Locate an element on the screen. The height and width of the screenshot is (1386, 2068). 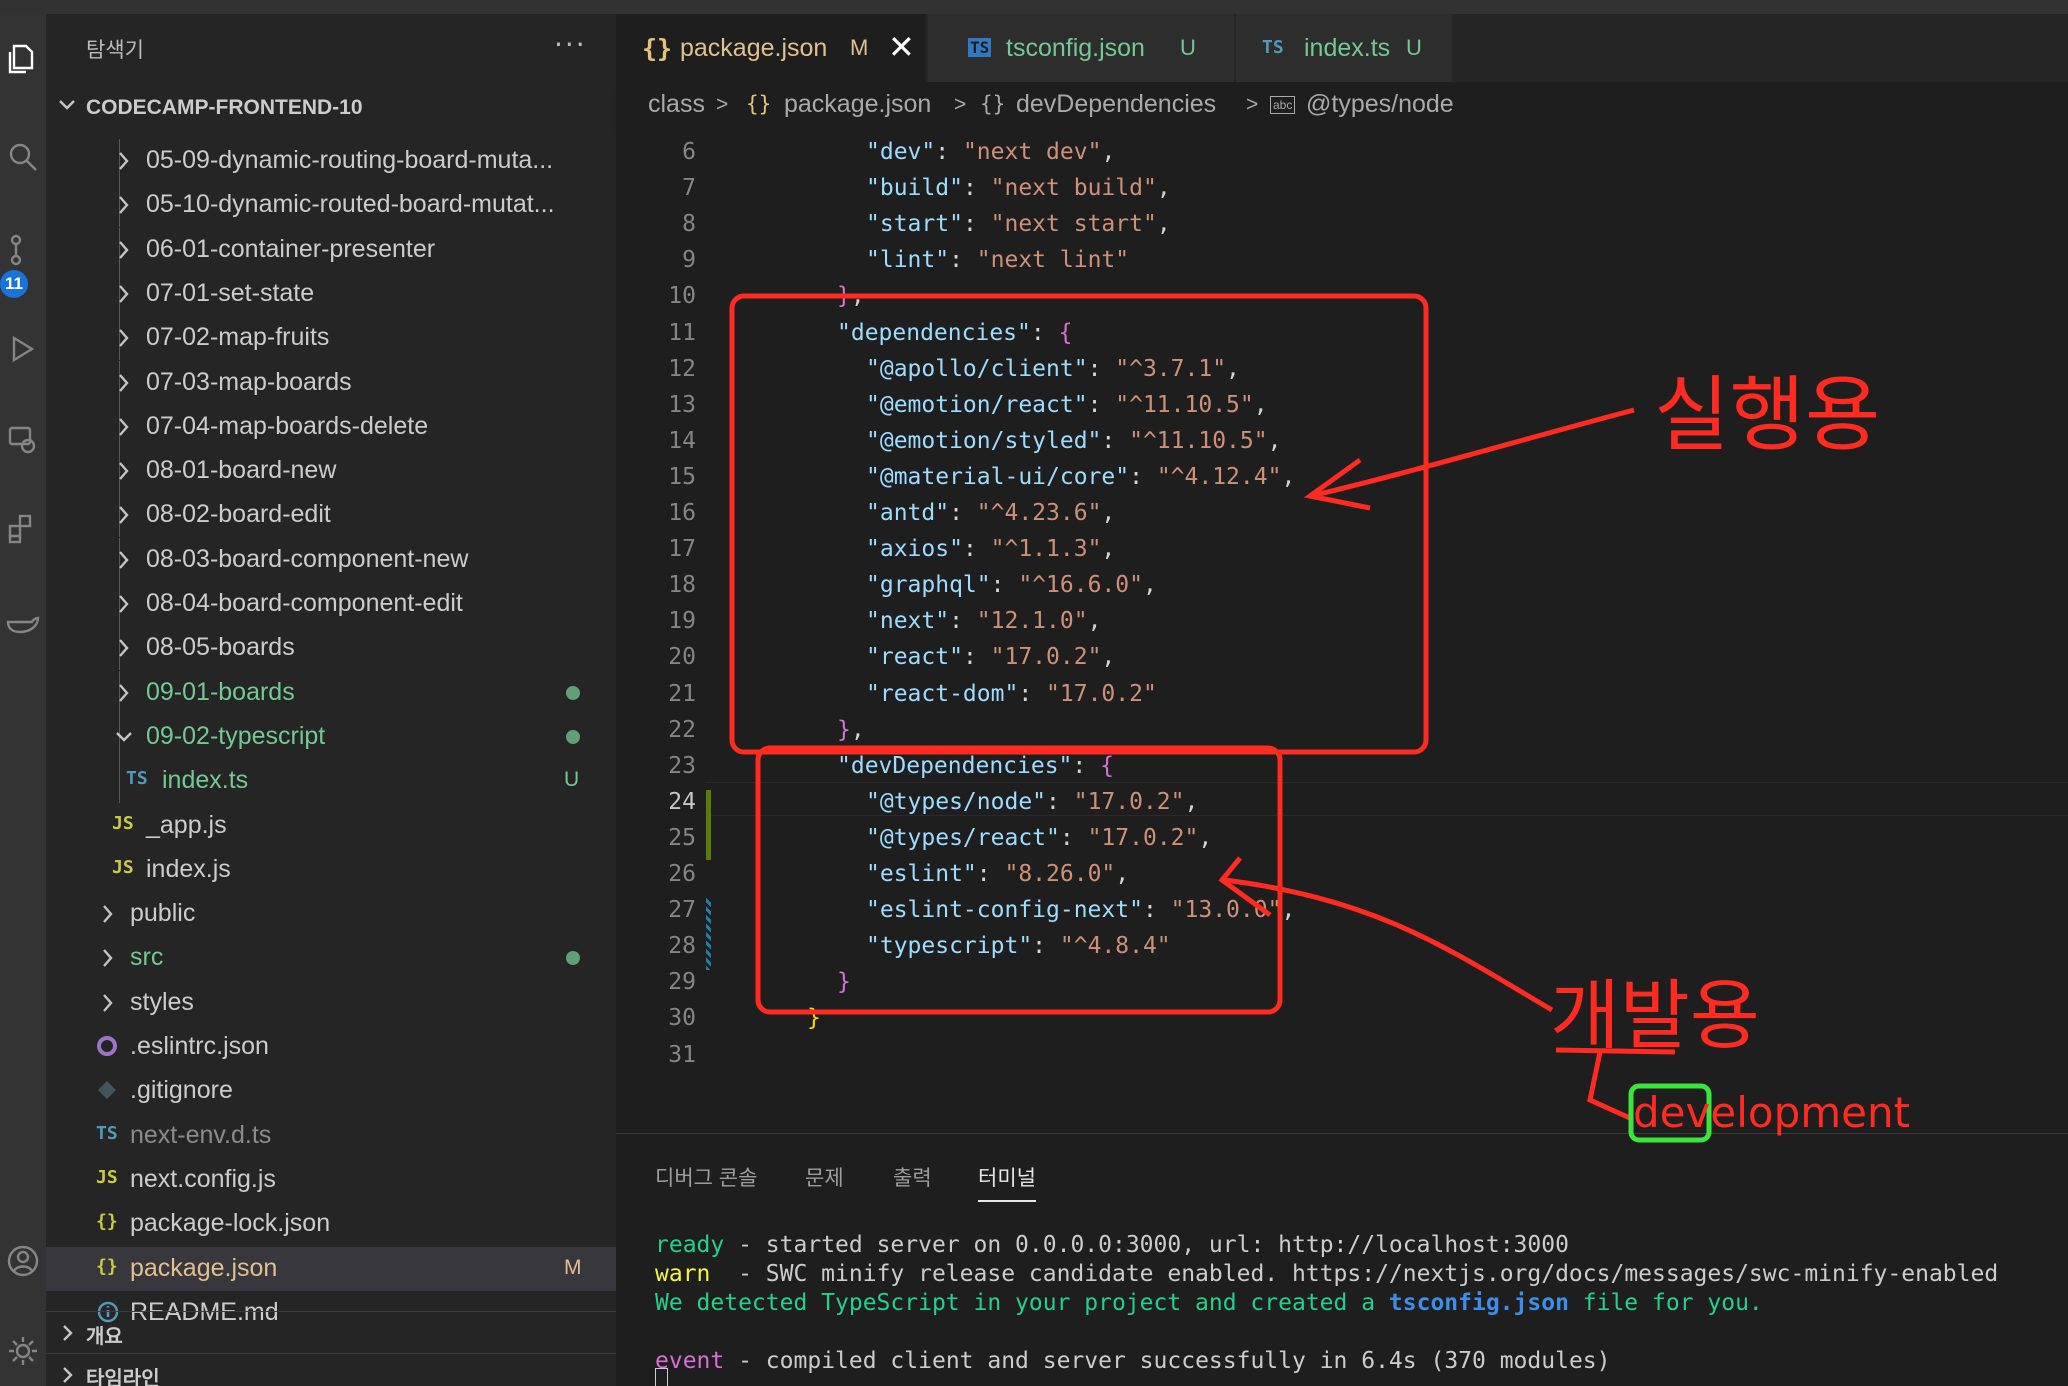
explorer-icon is located at coordinates (23, 59).